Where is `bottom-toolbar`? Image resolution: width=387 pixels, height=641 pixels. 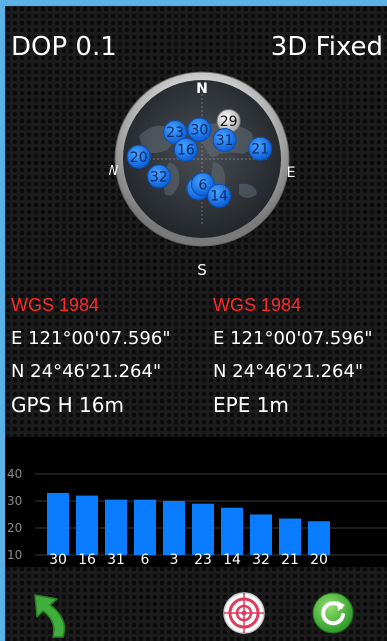
bottom-toolbar is located at coordinates (196, 604).